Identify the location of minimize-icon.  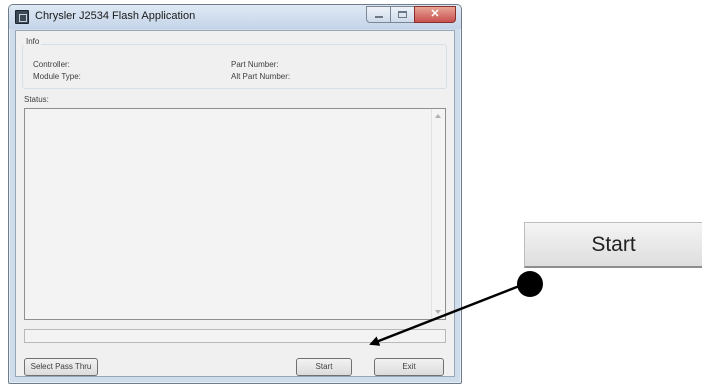
(379, 17).